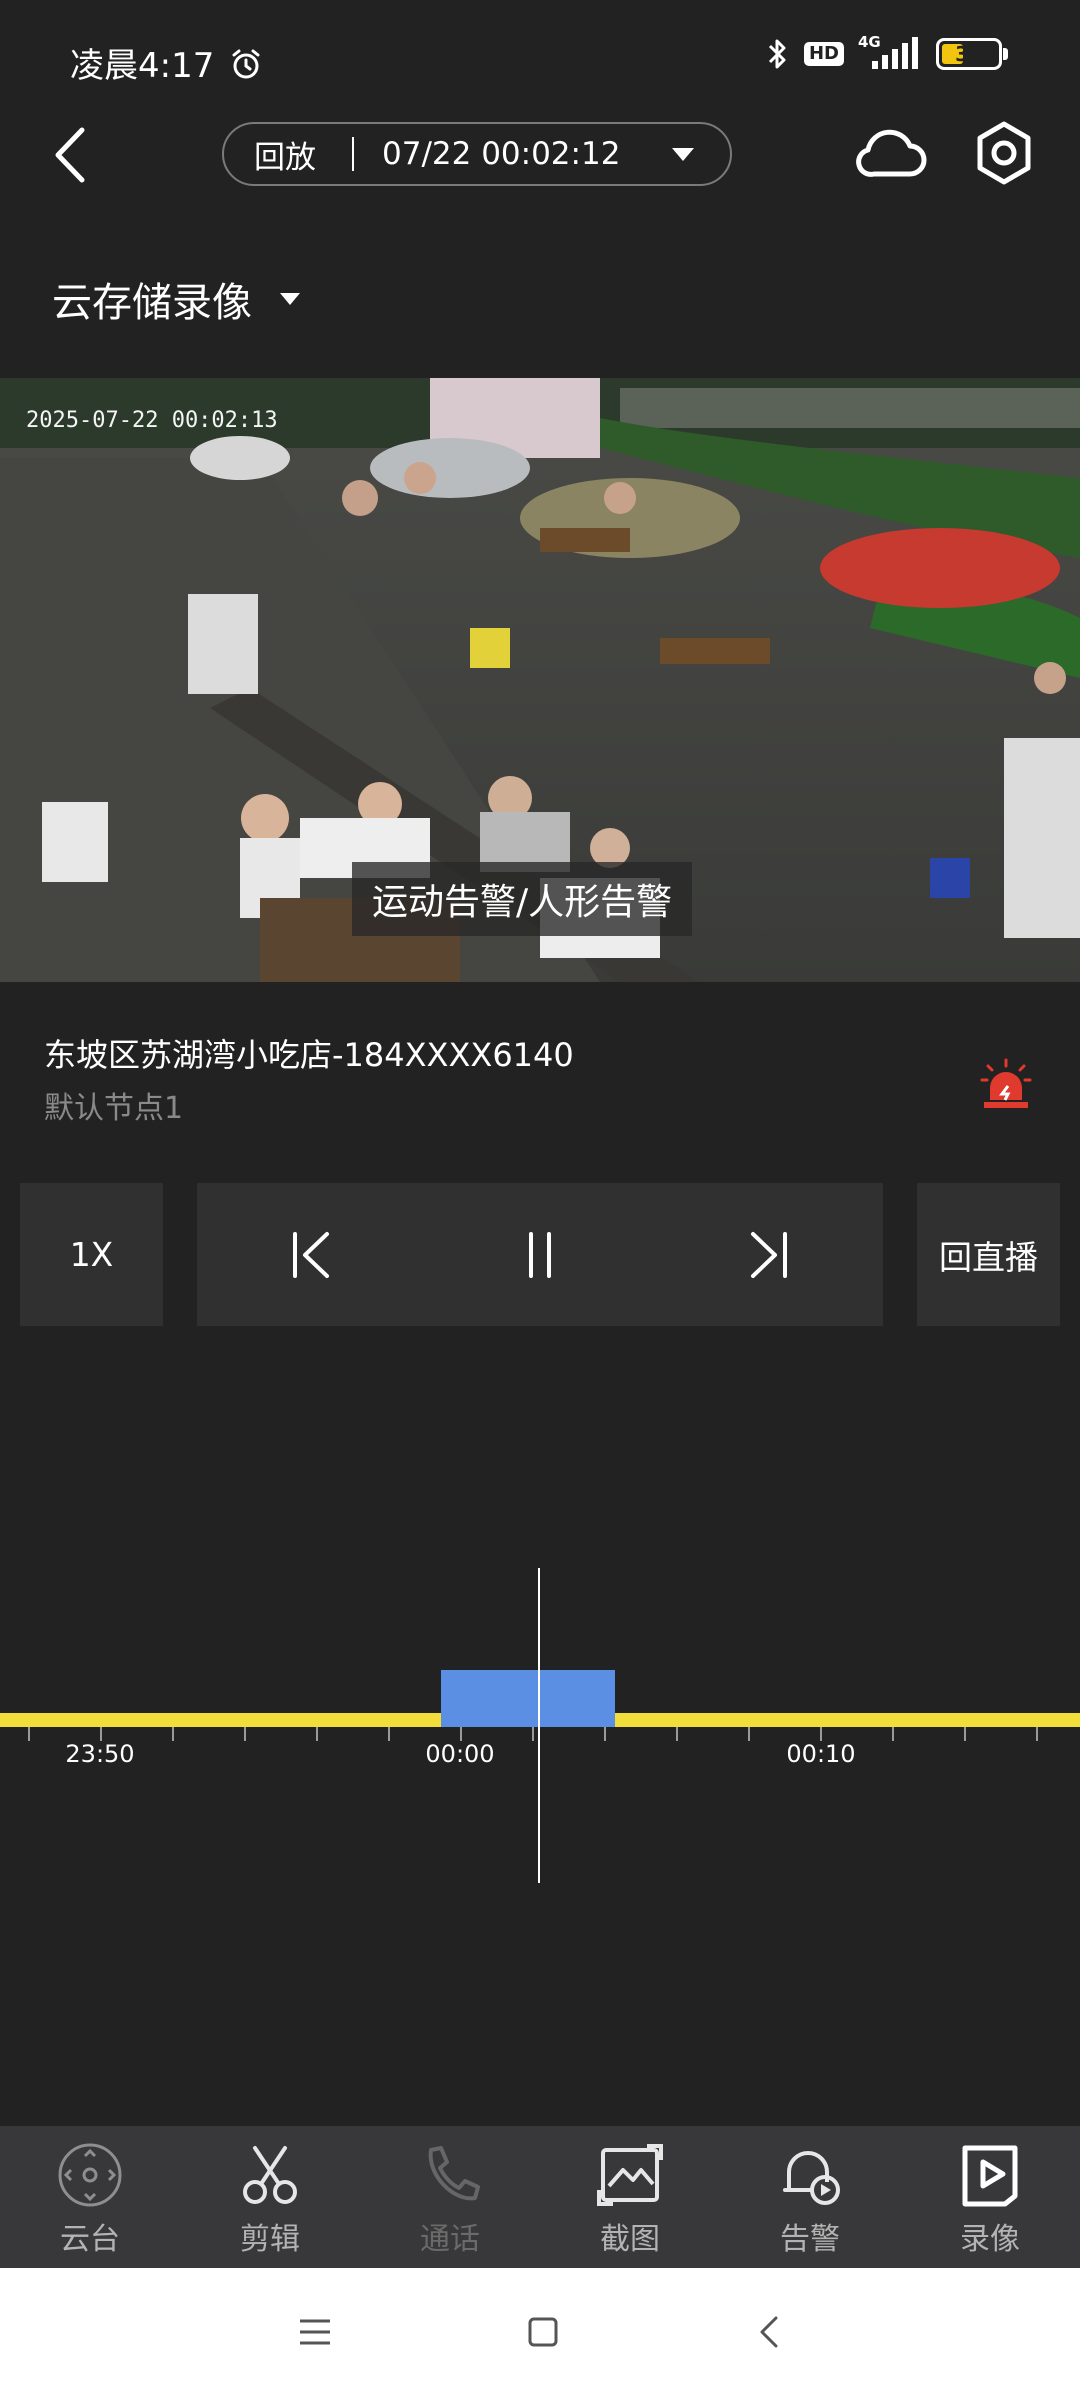  I want to click on divider, so click(353, 154).